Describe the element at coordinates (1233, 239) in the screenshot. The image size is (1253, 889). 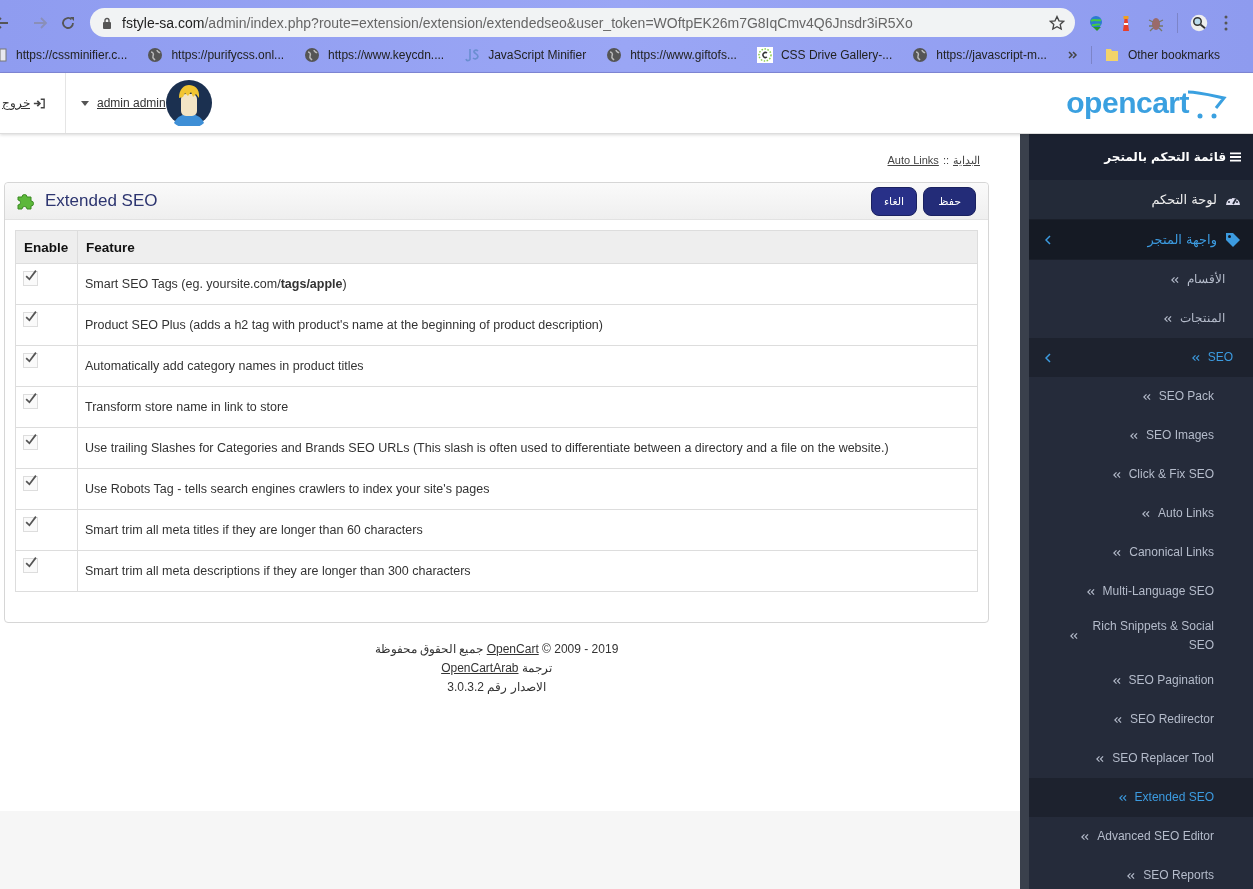
I see `tag-icon` at that location.